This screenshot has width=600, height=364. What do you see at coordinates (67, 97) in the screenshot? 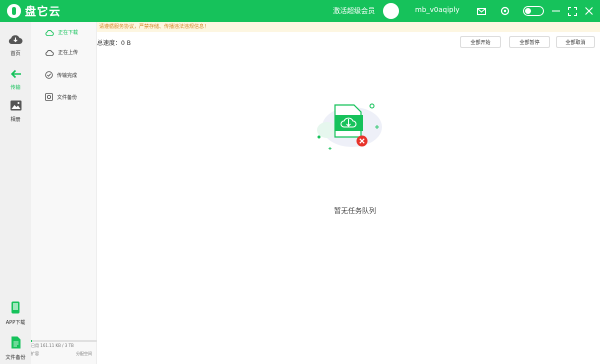
I see `subnav-label-file-backup: 文件备份` at bounding box center [67, 97].